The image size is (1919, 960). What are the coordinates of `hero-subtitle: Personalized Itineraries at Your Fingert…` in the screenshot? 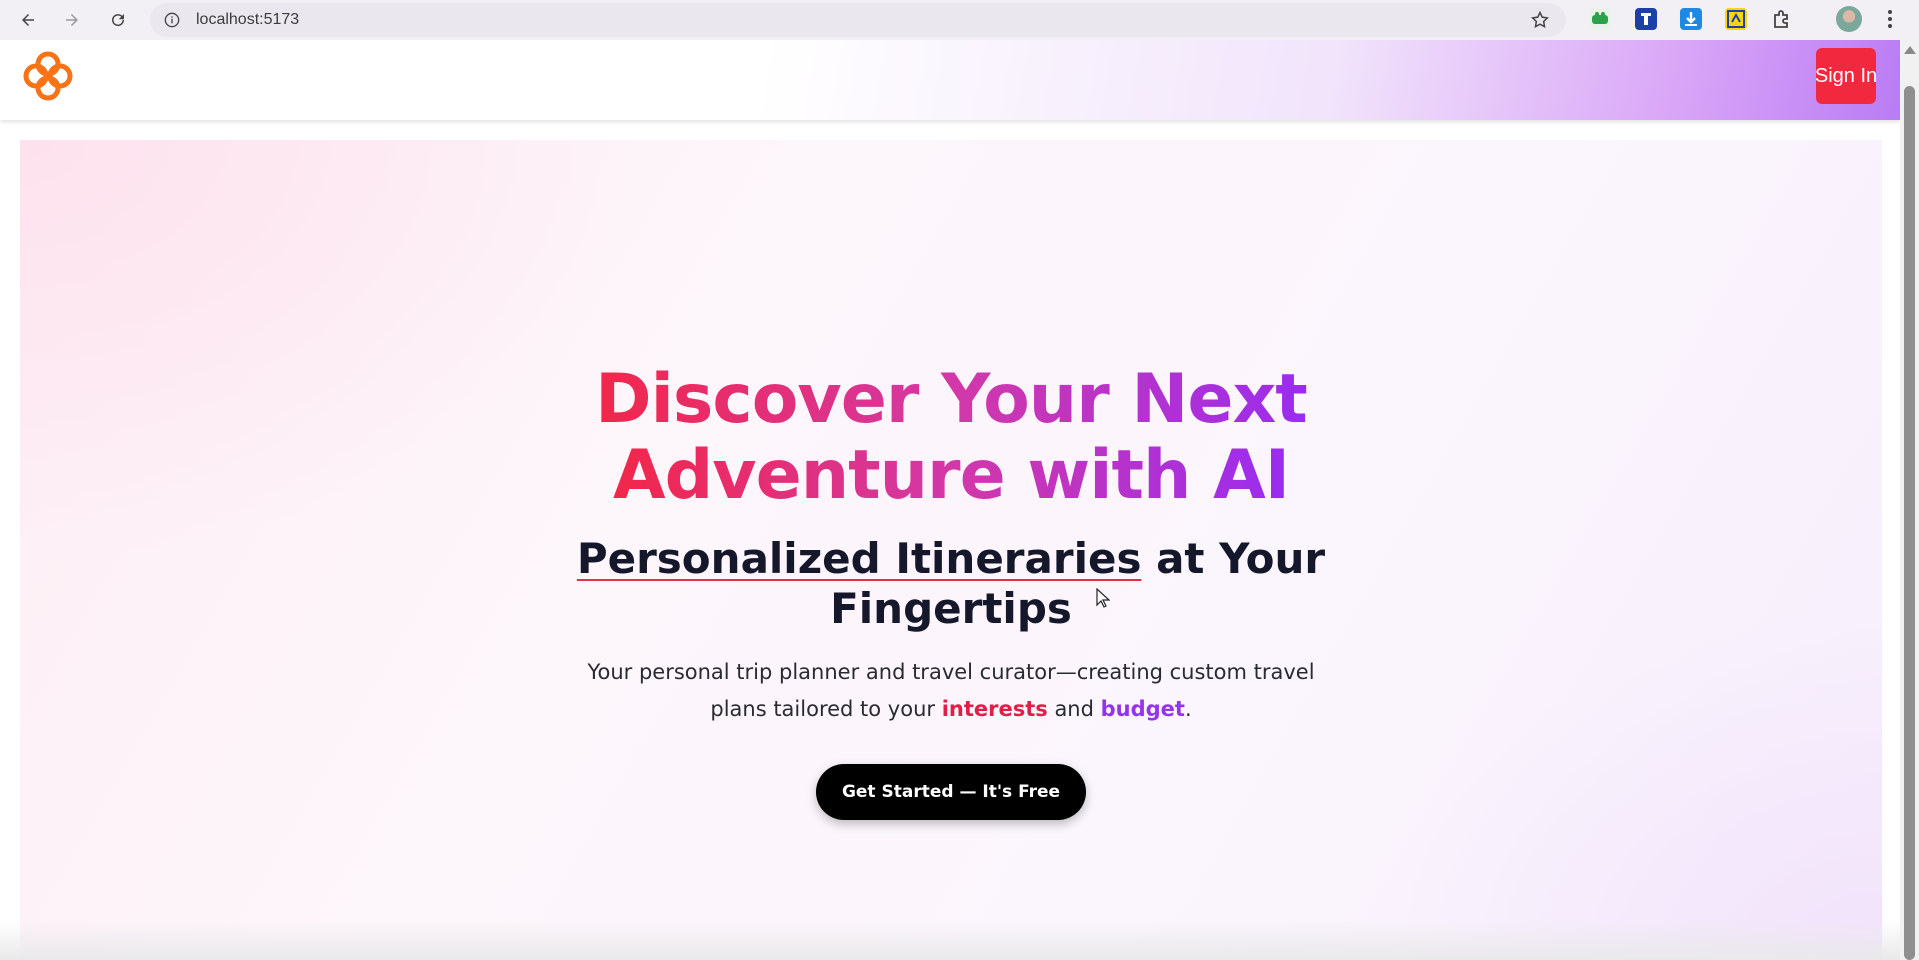 It's located at (951, 584).